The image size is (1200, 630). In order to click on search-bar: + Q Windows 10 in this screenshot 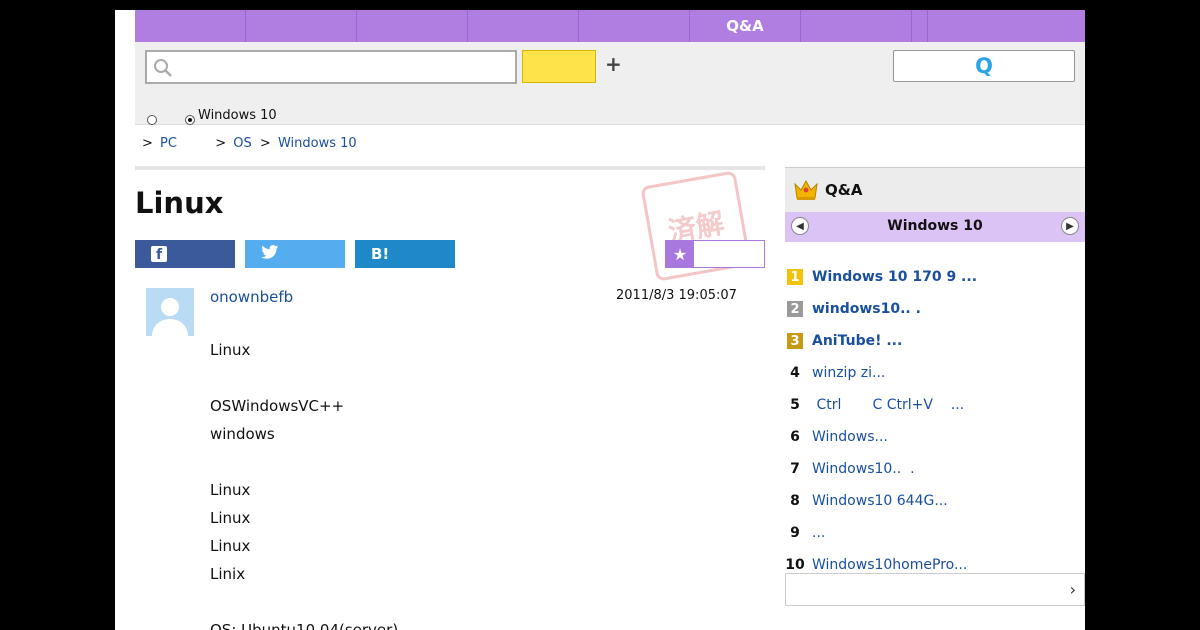, I will do `click(610, 83)`.